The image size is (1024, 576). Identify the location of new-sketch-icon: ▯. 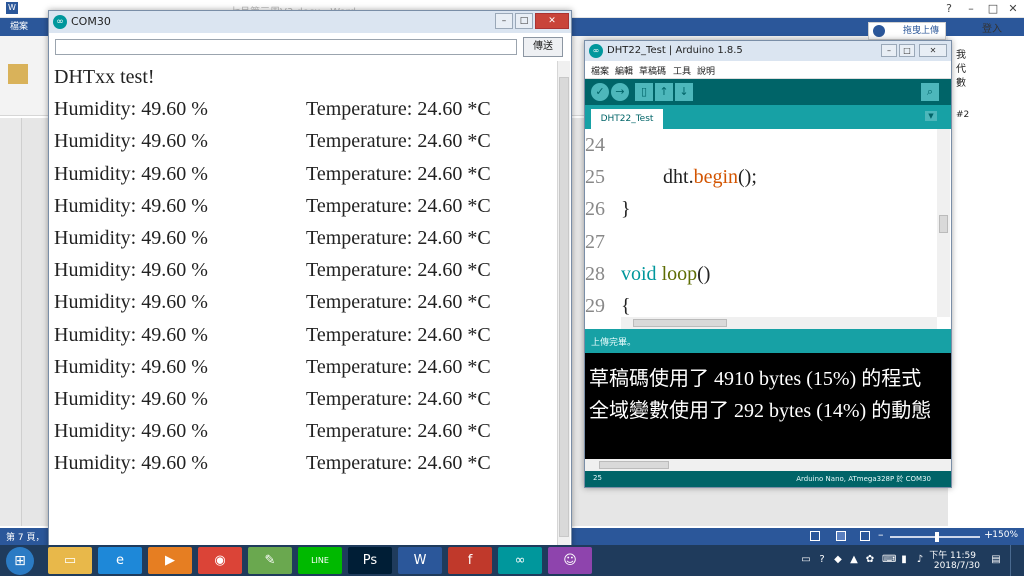
(644, 92).